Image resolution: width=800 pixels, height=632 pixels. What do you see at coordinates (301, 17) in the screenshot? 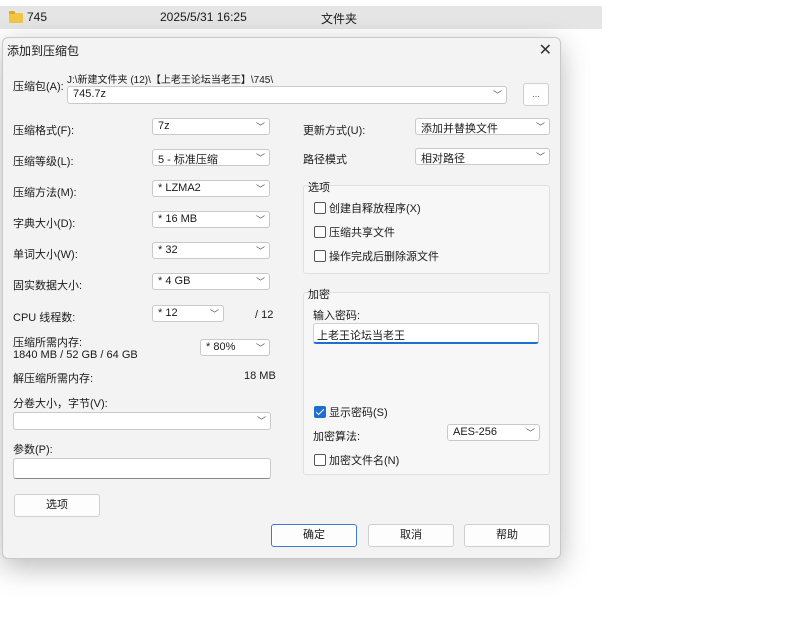
I see `file-list-row: 745 2025/5/31 16:25 文件夹` at bounding box center [301, 17].